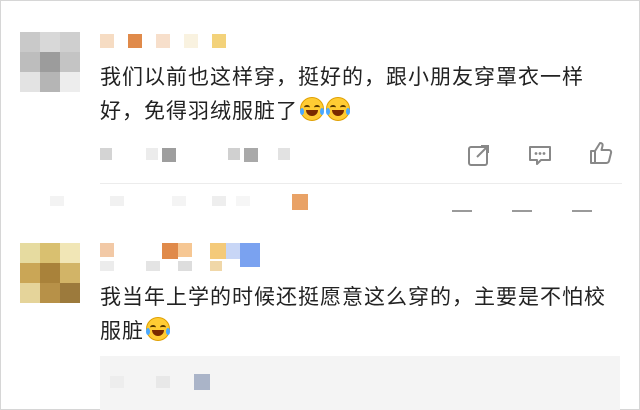 This screenshot has height=410, width=640. What do you see at coordinates (601, 153) in the screenshot?
I see `like-icon` at bounding box center [601, 153].